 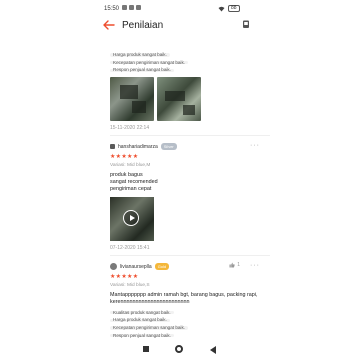 What do you see at coordinates (168, 147) in the screenshot?
I see `member-badge: Silver` at bounding box center [168, 147].